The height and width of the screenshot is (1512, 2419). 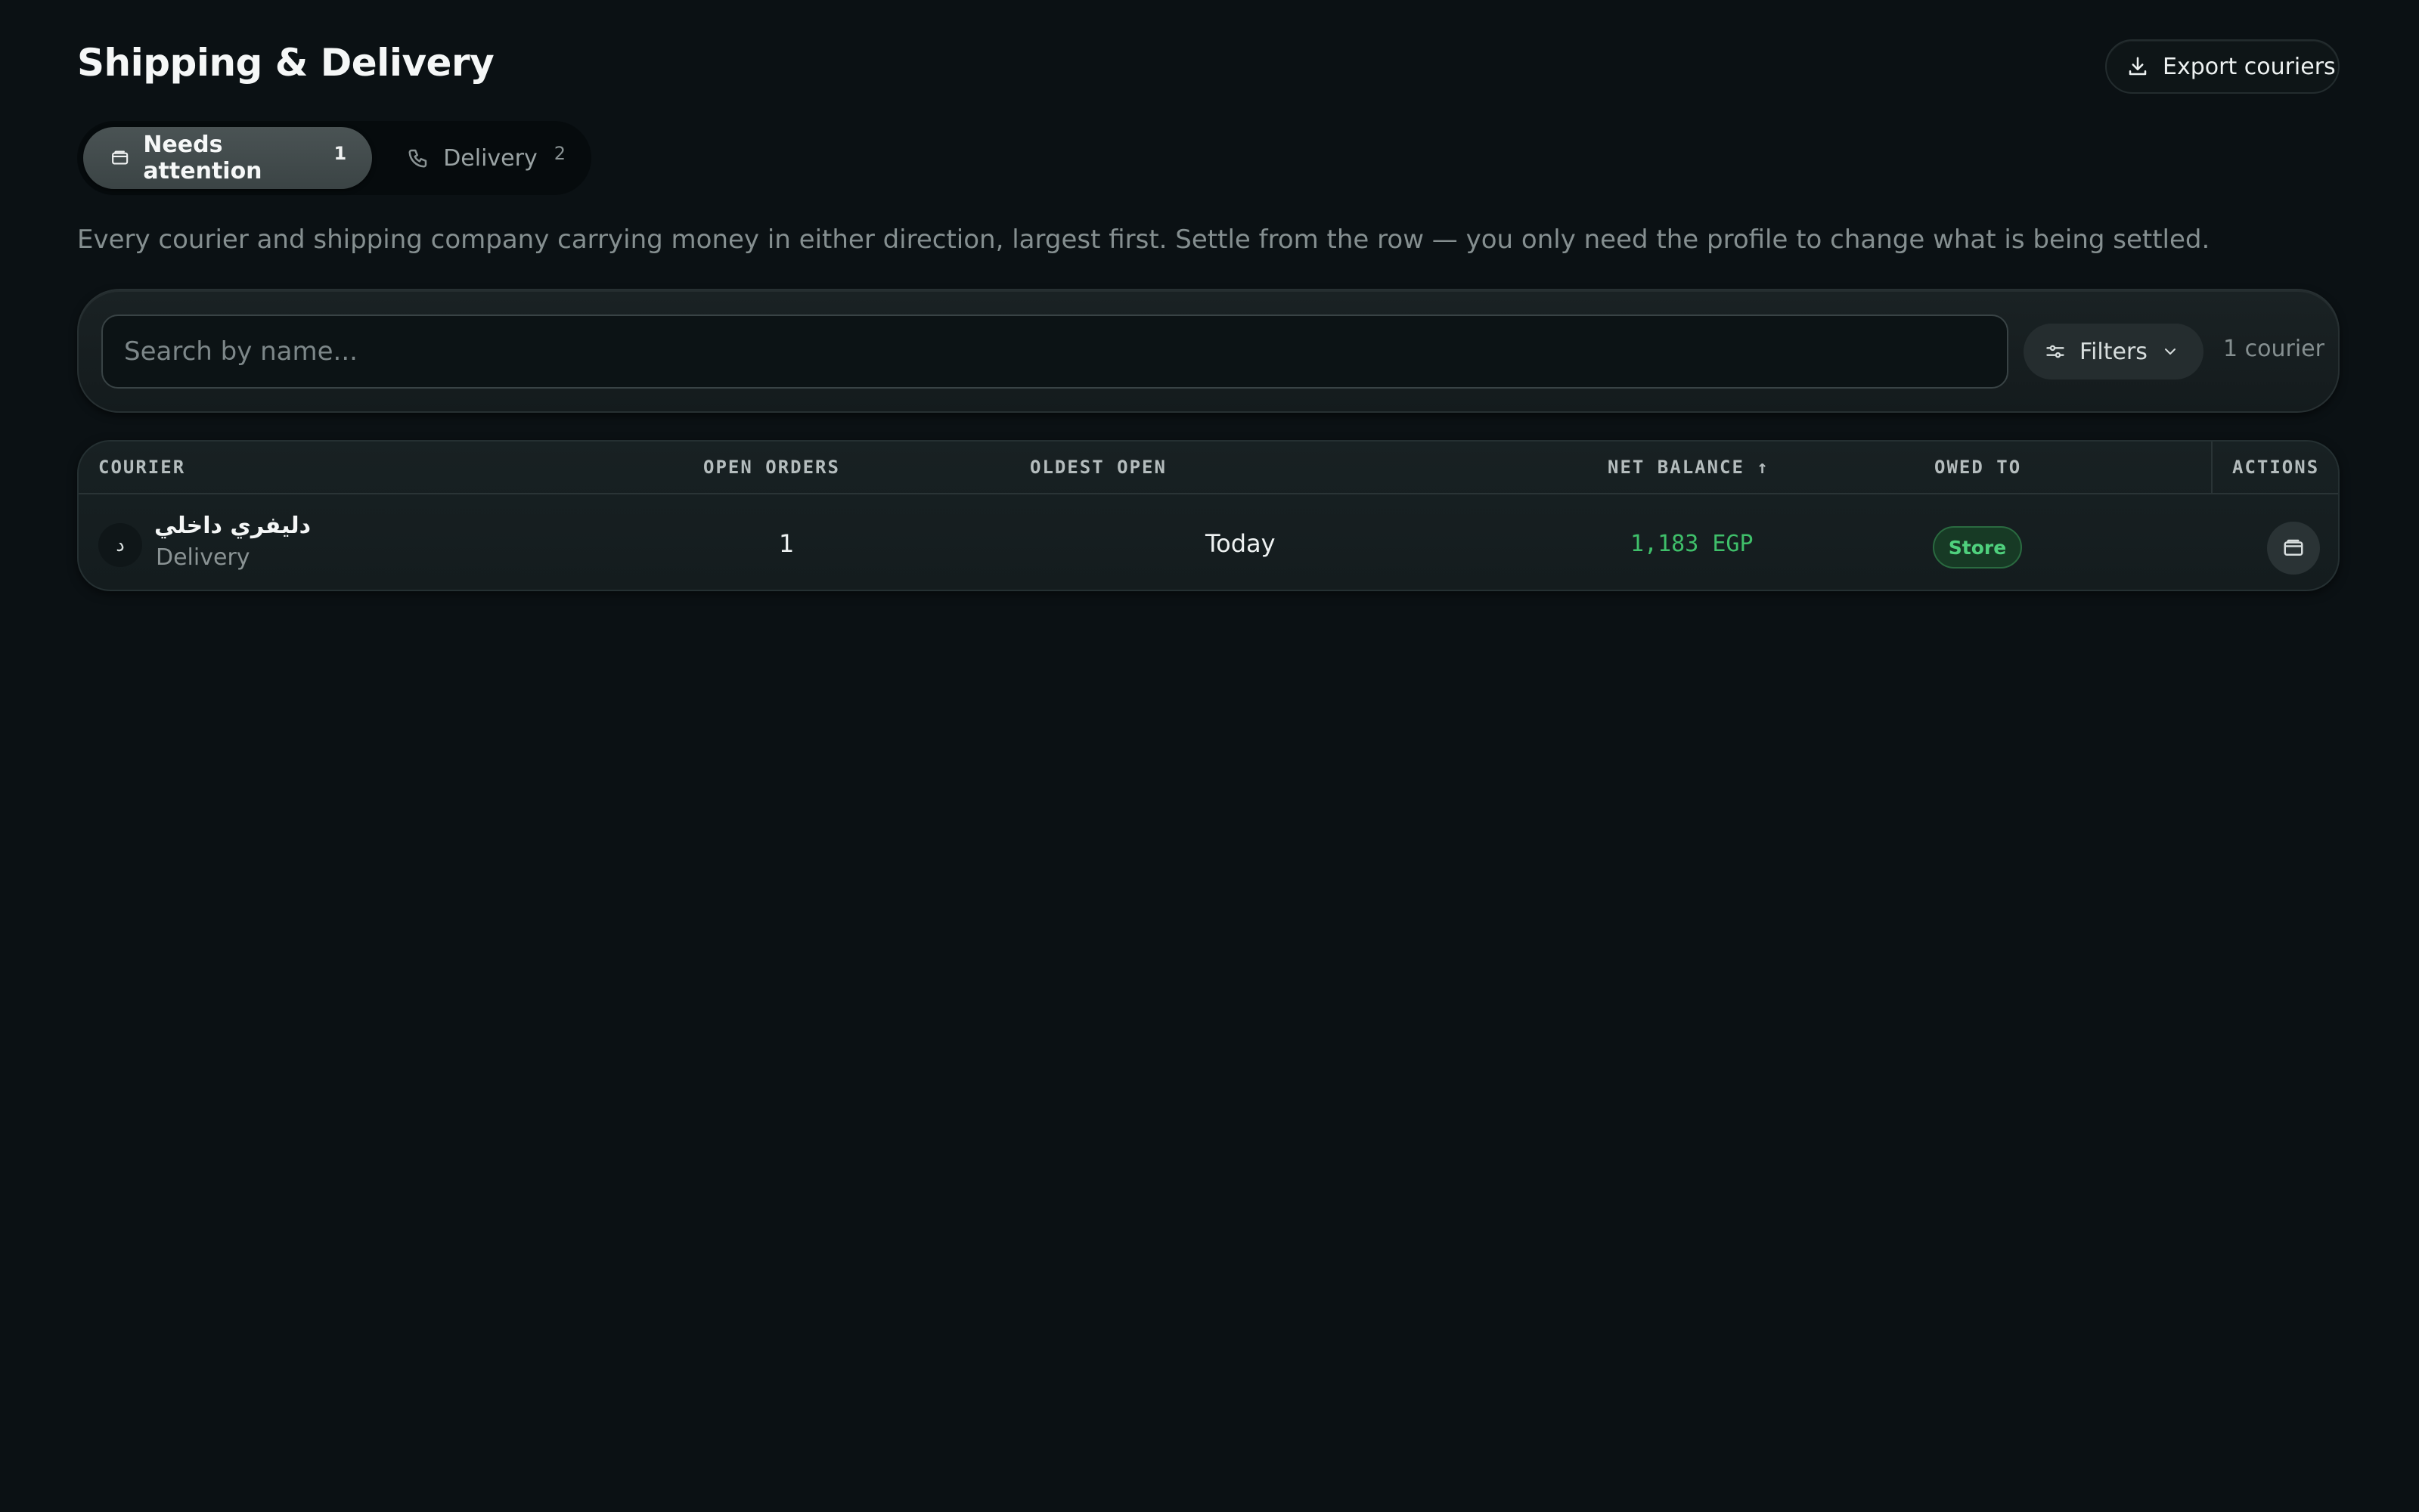 I want to click on oldest-open-value: Today, so click(x=1240, y=543).